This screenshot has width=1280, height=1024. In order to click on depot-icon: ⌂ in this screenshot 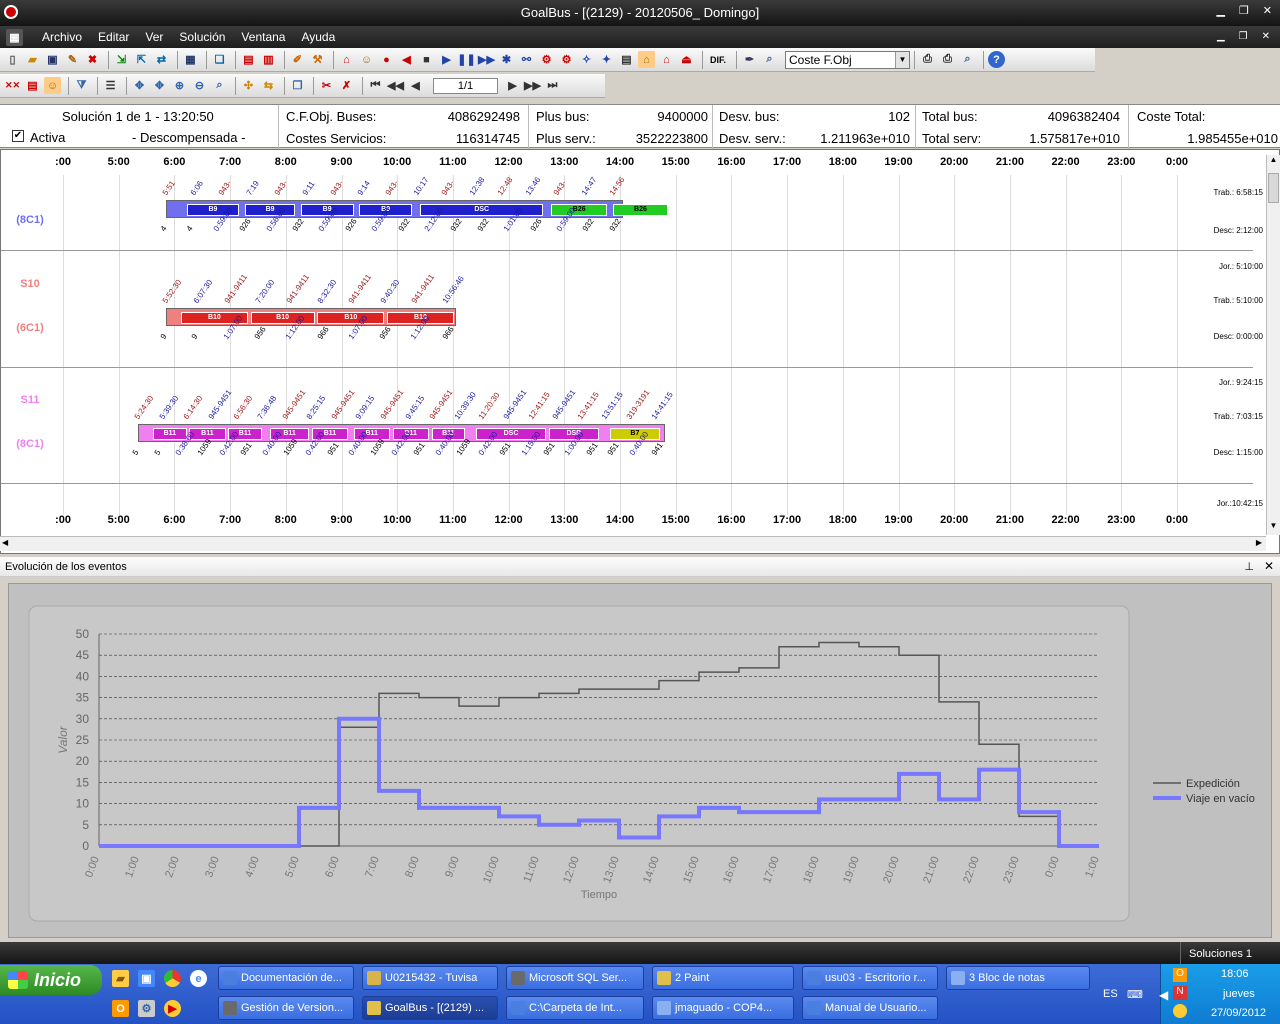, I will do `click(346, 59)`.